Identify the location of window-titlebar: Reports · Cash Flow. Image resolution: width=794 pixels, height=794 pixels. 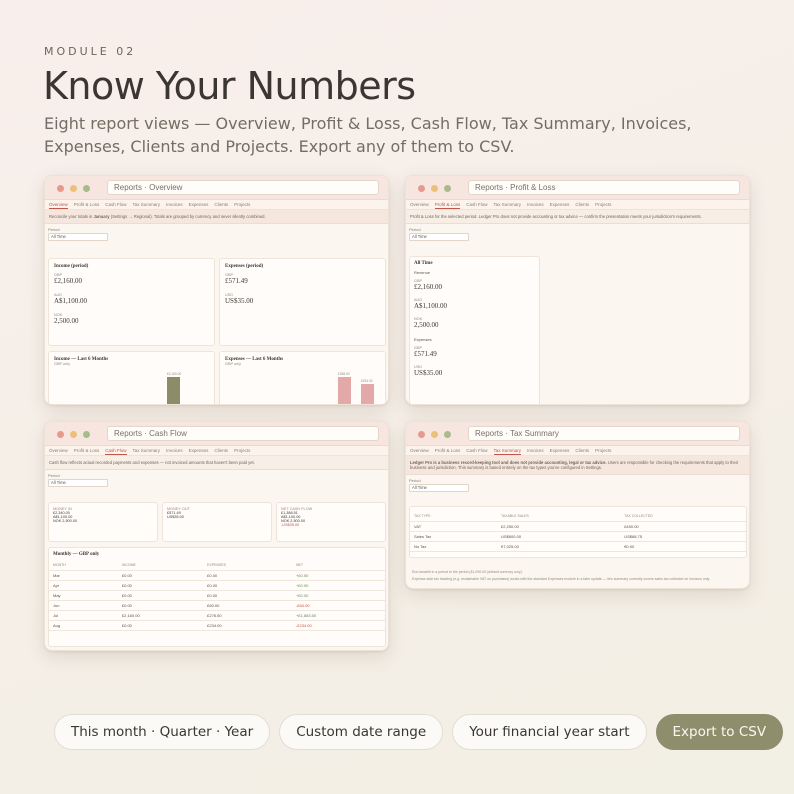
(216, 434).